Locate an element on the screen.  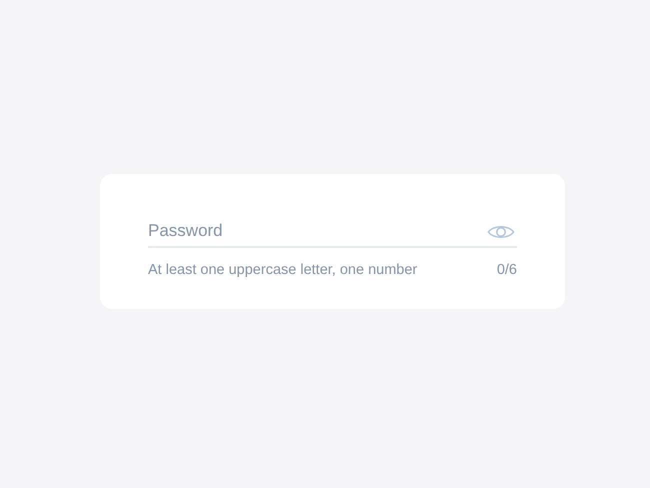
character-counter: 0/6 is located at coordinates (506, 270).